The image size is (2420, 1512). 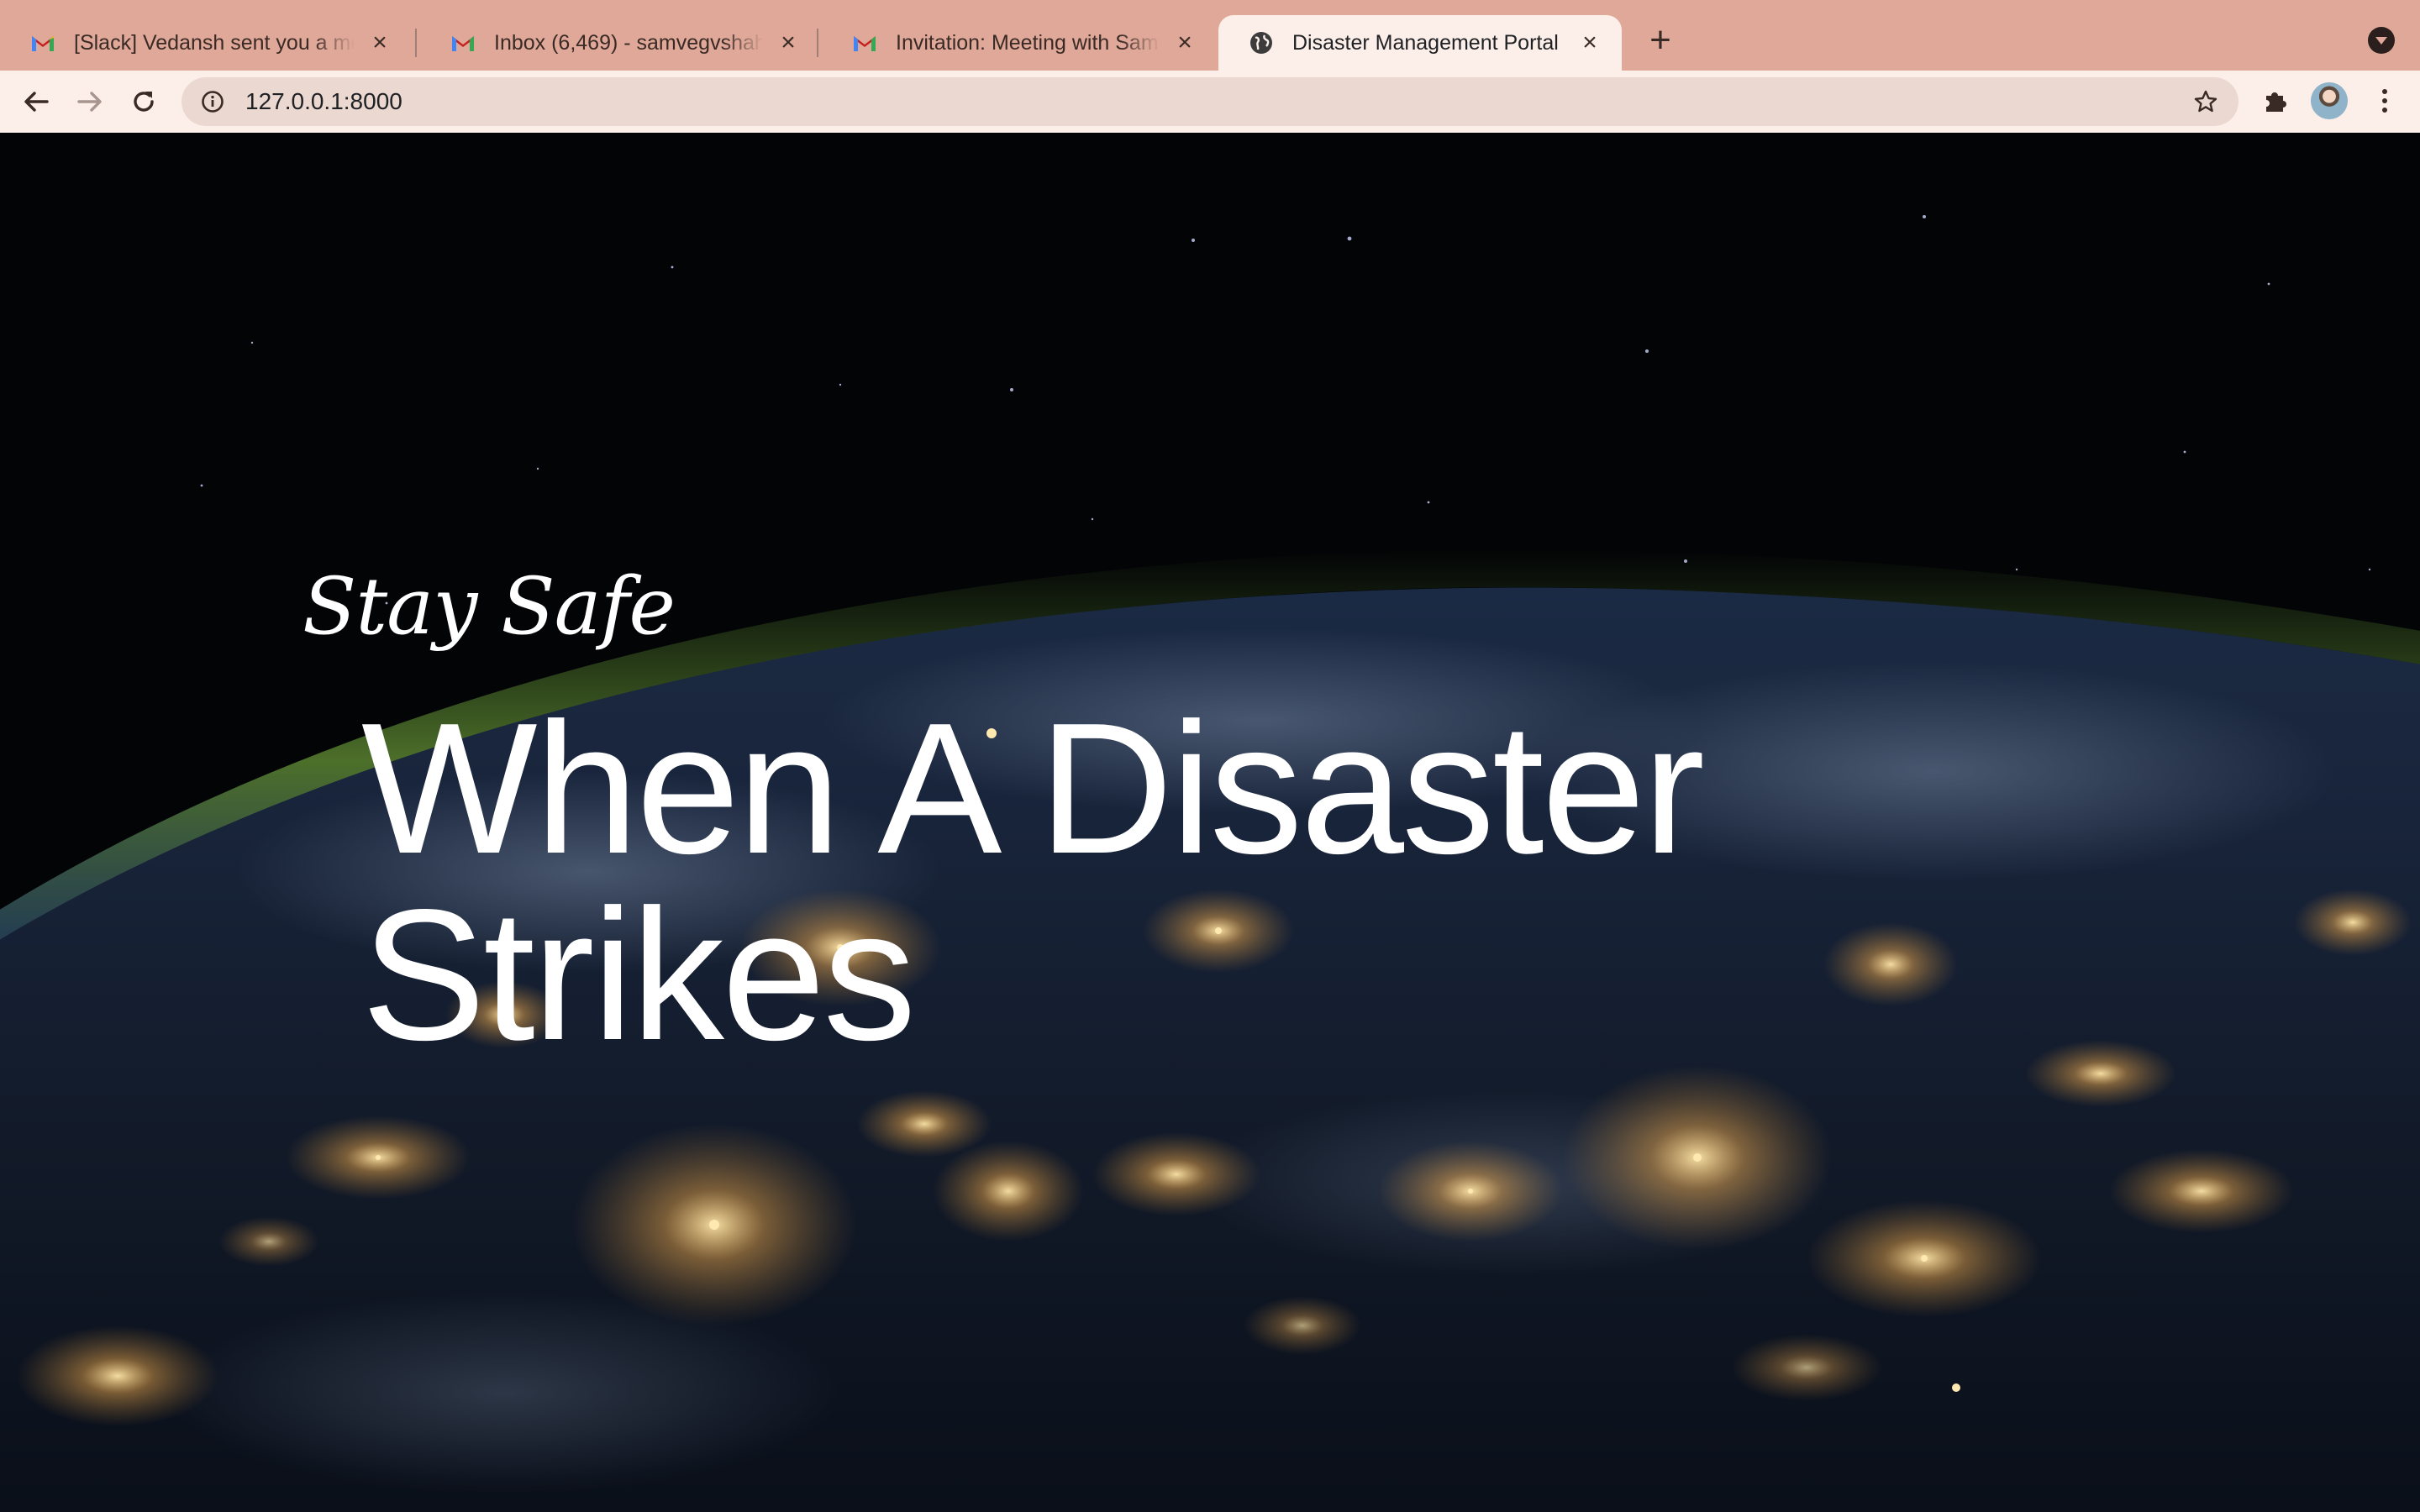 I want to click on reload-icon, so click(x=144, y=102).